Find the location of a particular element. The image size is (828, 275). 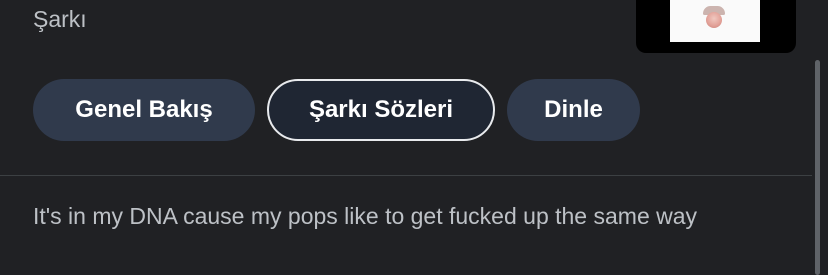

scrollbar-thumb is located at coordinates (817, 167).